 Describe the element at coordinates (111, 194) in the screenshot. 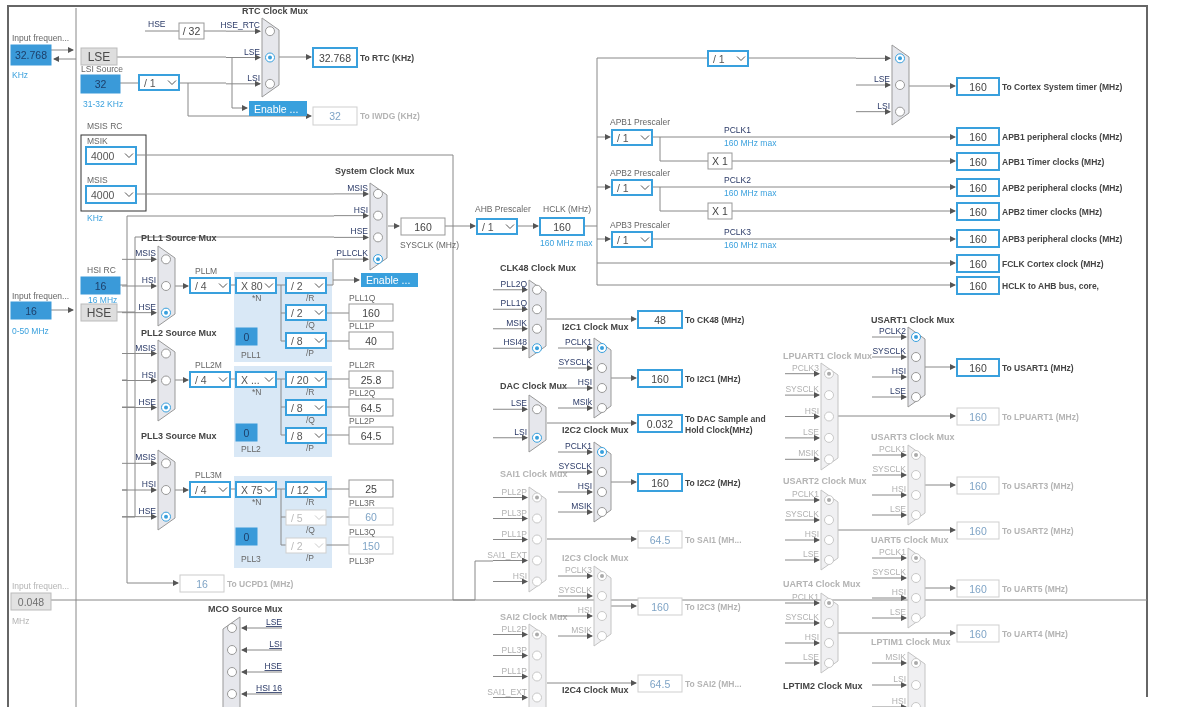

I see `dropdown: 4000` at that location.